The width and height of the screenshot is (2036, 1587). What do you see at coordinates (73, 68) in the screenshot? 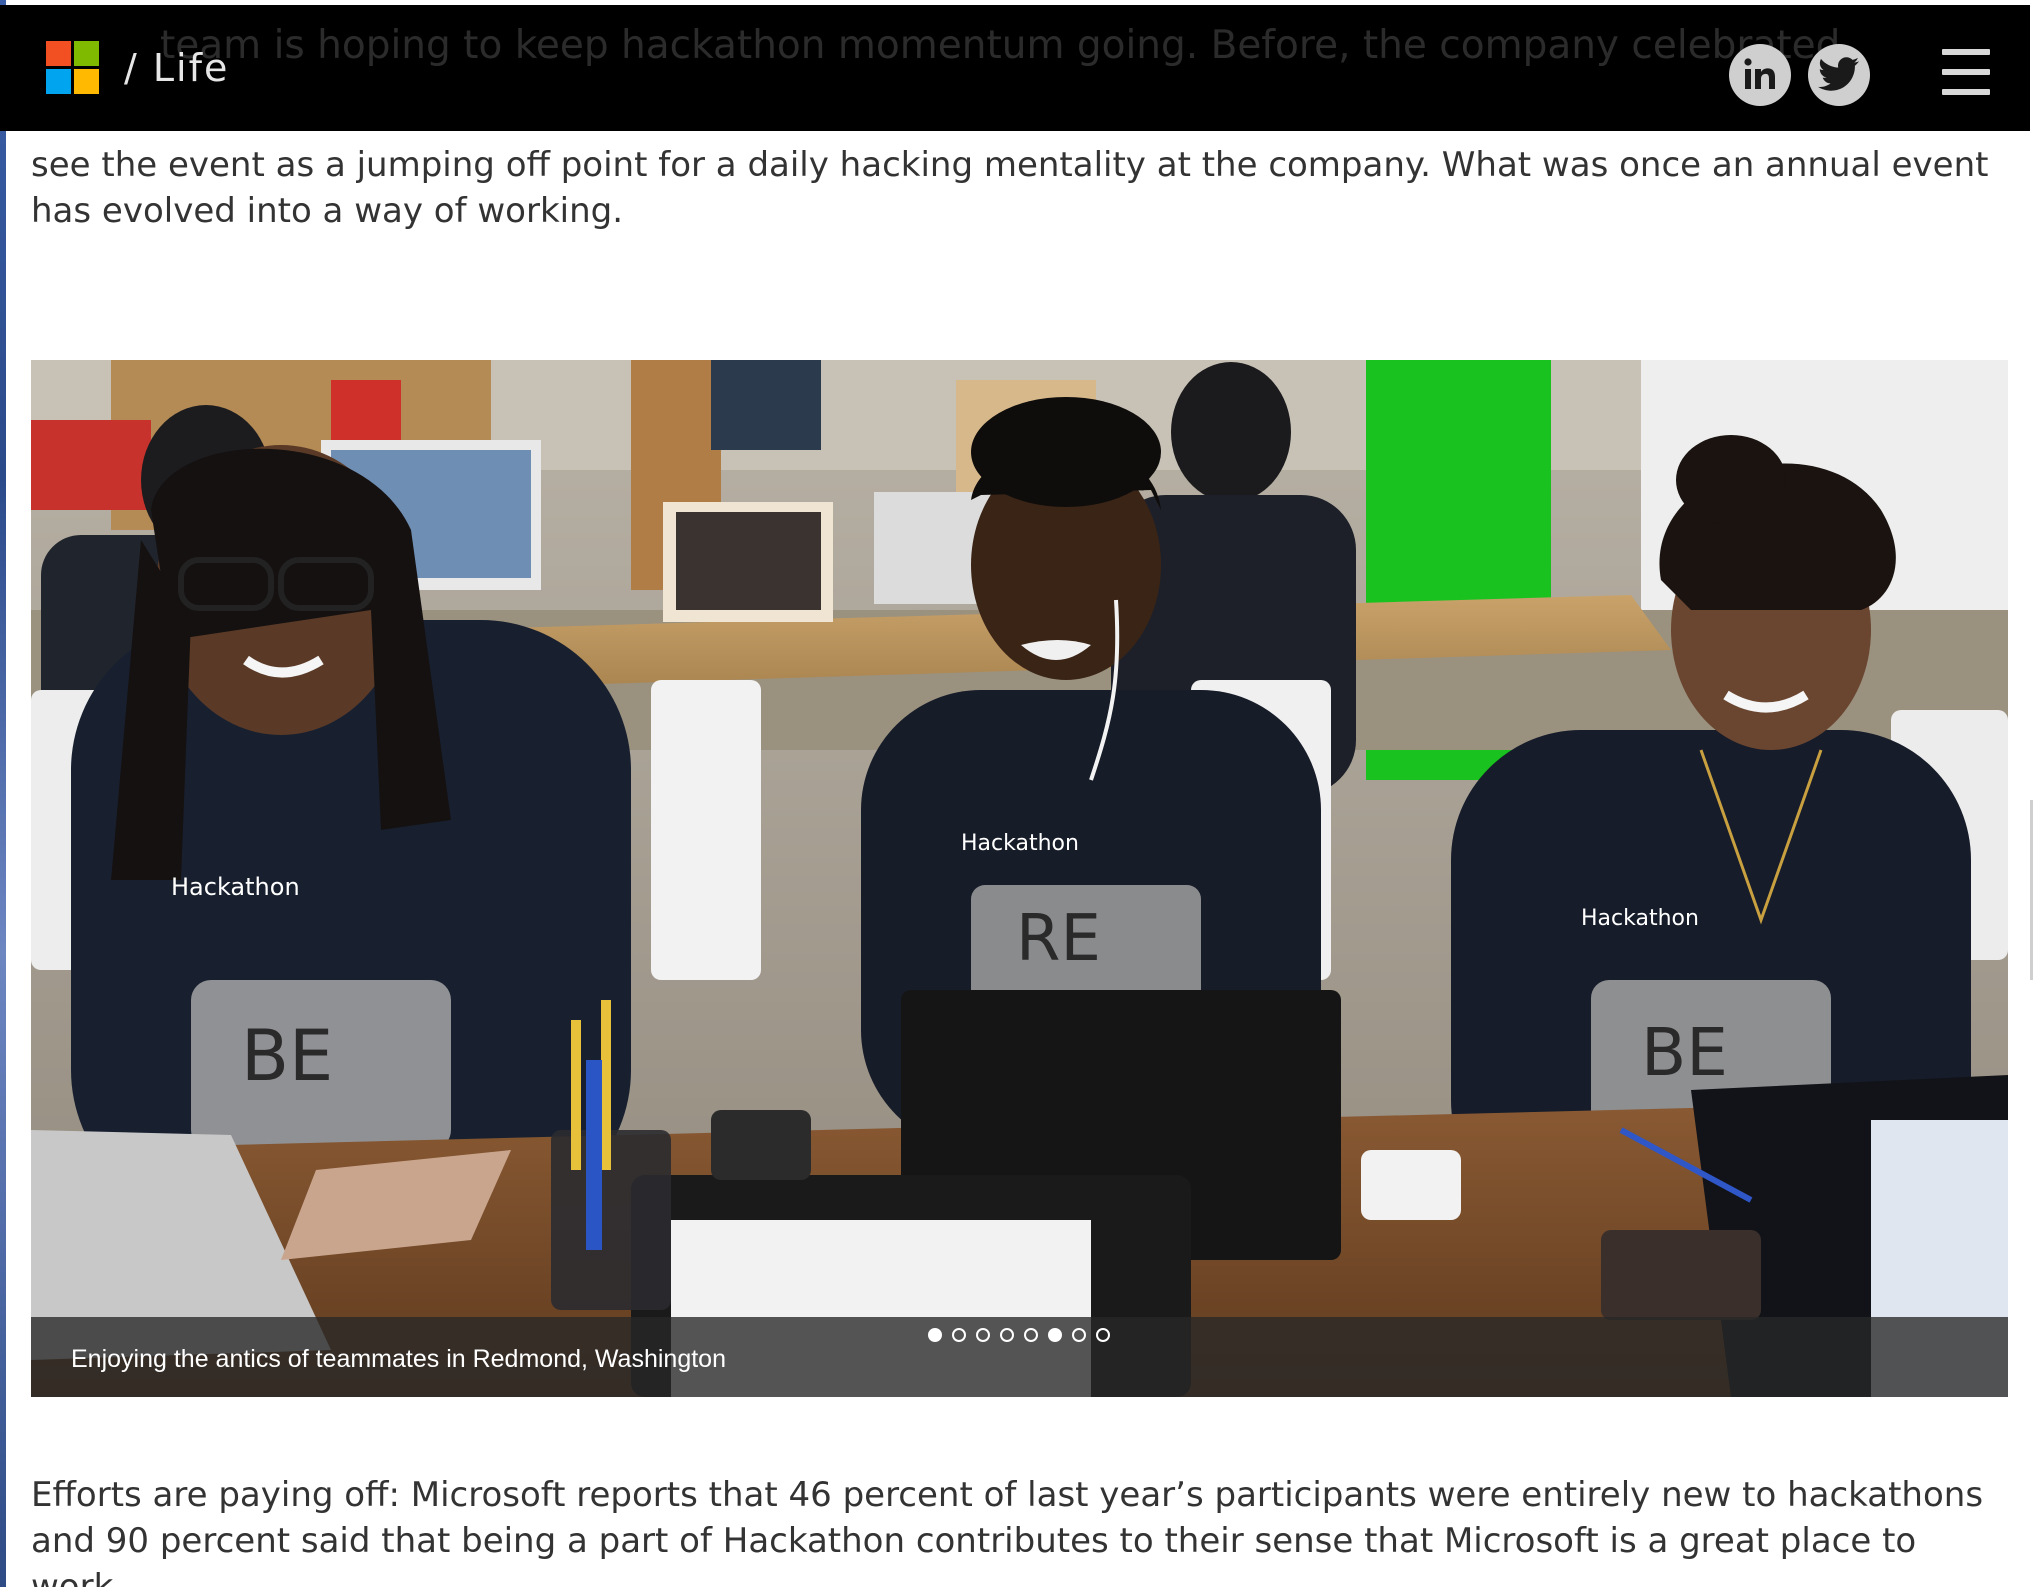
I see `microsoft-logo-icon` at bounding box center [73, 68].